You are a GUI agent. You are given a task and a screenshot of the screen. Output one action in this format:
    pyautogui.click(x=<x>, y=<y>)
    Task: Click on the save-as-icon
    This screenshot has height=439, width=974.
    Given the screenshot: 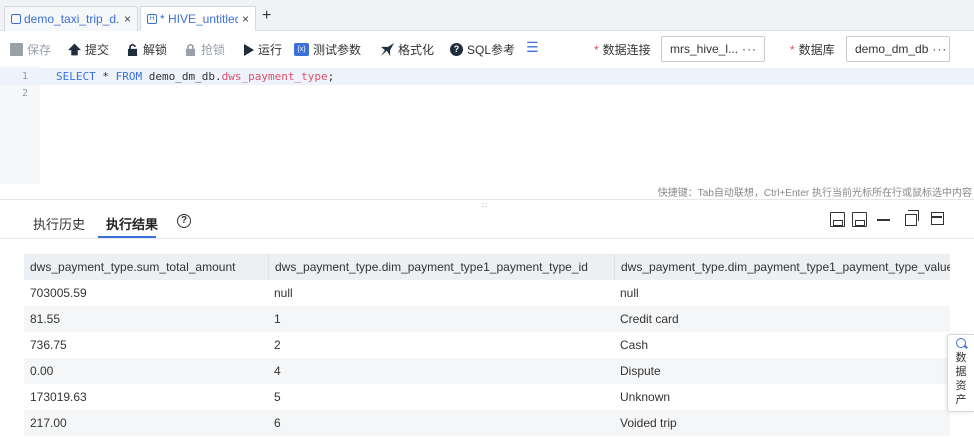 What is the action you would take?
    pyautogui.click(x=859, y=219)
    